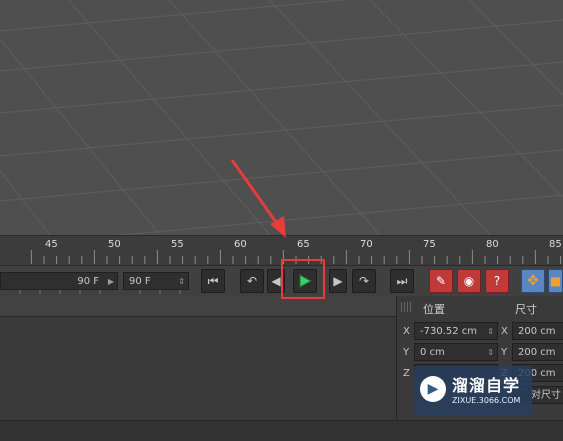 The height and width of the screenshot is (441, 563). I want to click on next-frame-icon: ▶, so click(338, 281).